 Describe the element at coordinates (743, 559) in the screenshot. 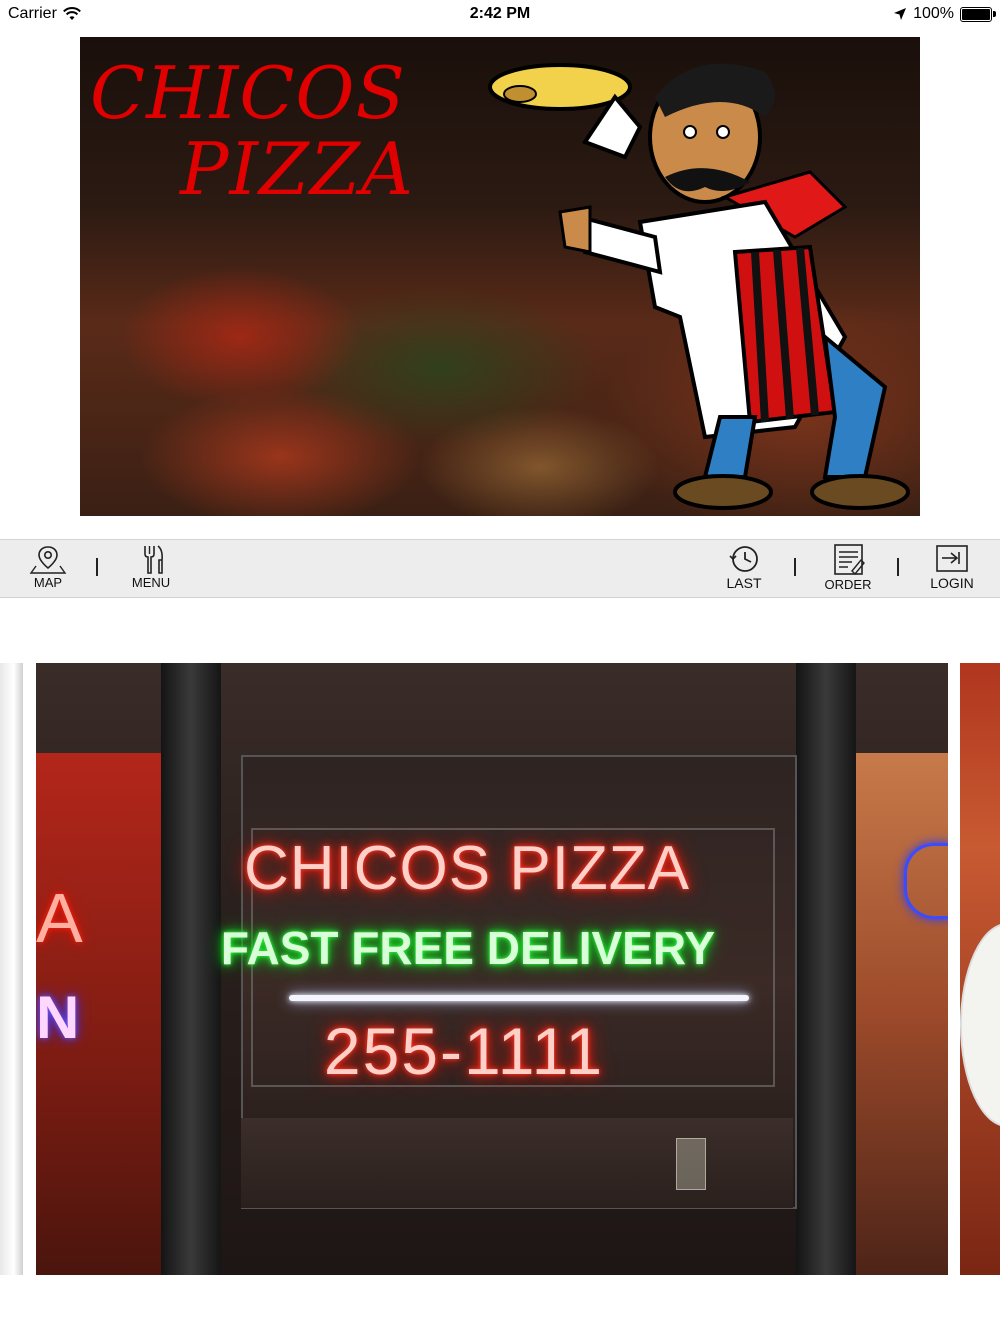

I see `clock-history-icon` at that location.